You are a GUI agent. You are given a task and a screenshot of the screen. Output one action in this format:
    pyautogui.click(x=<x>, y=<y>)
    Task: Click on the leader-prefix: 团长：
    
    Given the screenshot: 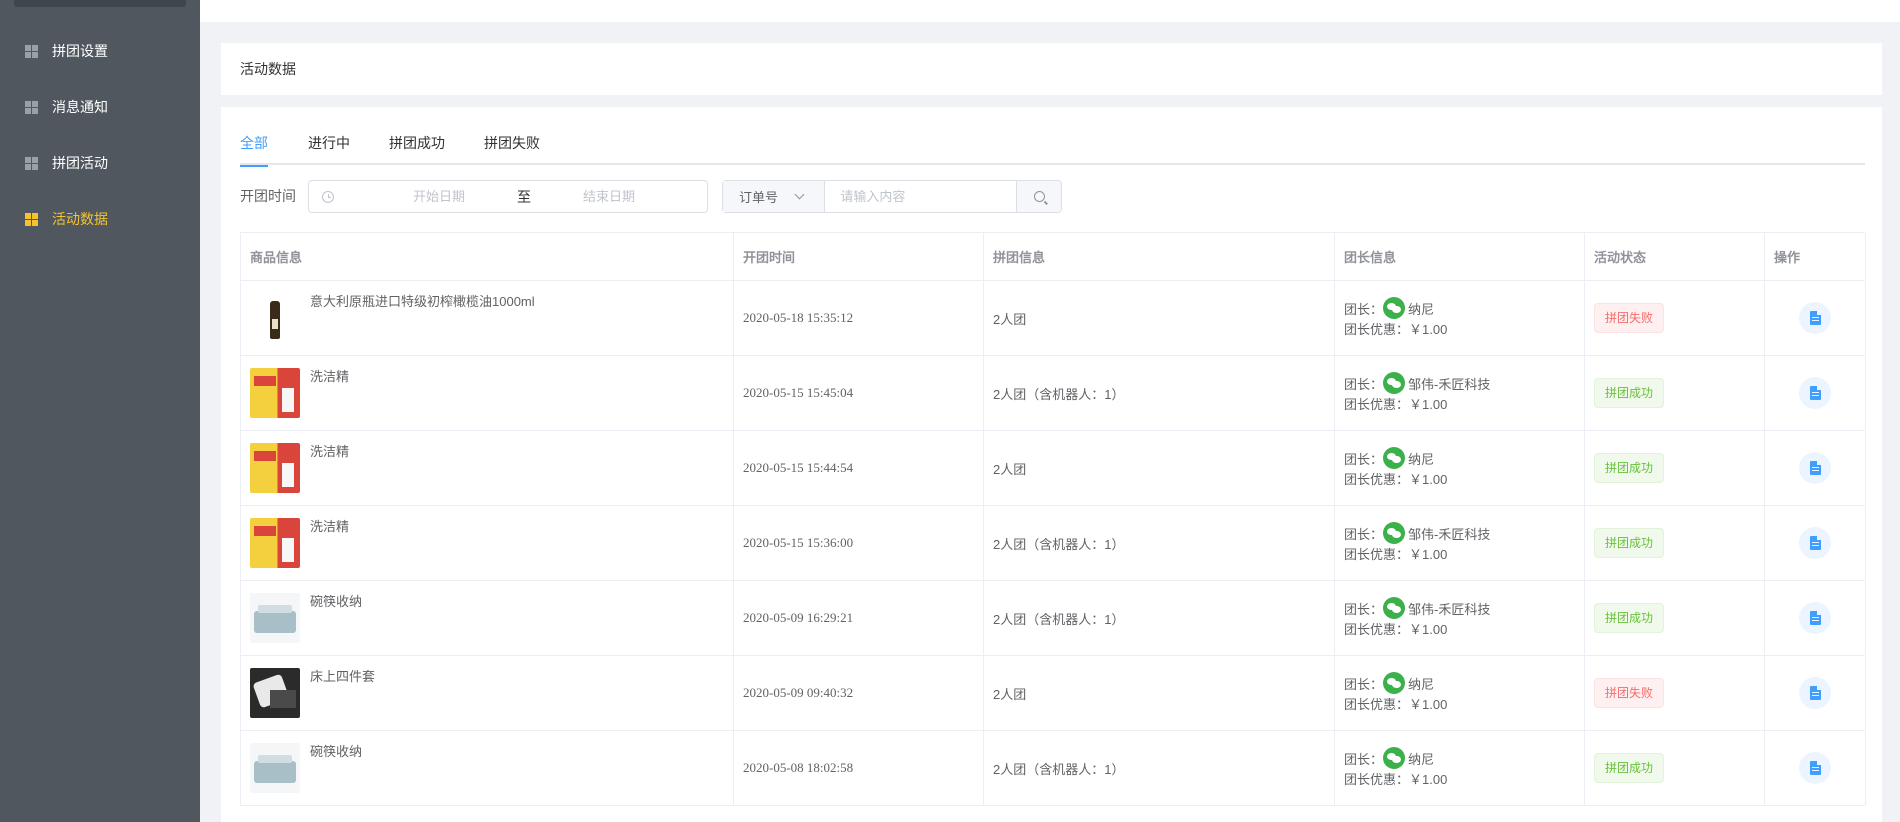 What is the action you would take?
    pyautogui.click(x=1364, y=684)
    